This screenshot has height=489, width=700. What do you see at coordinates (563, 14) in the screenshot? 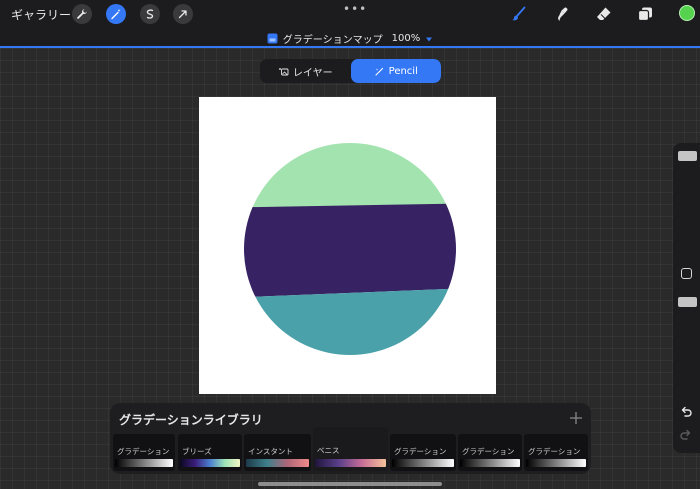
I see `smudge-icon` at bounding box center [563, 14].